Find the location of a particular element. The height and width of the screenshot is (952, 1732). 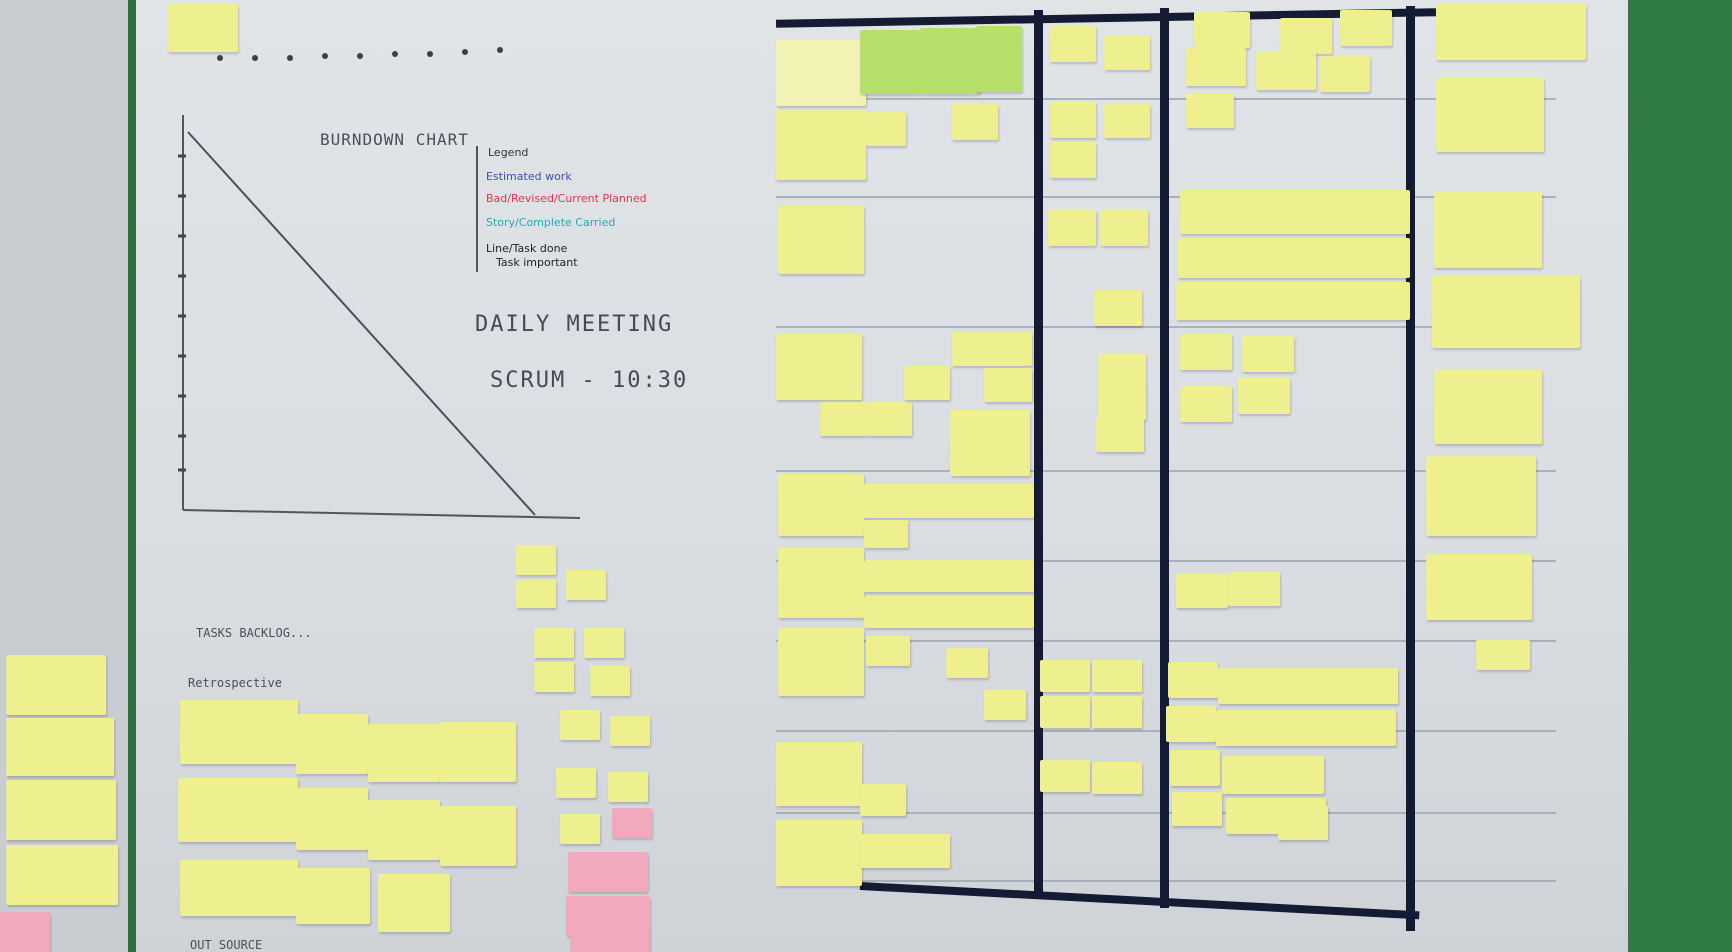

legend-item: Bad/Revised/Current Planned is located at coordinates (566, 198).